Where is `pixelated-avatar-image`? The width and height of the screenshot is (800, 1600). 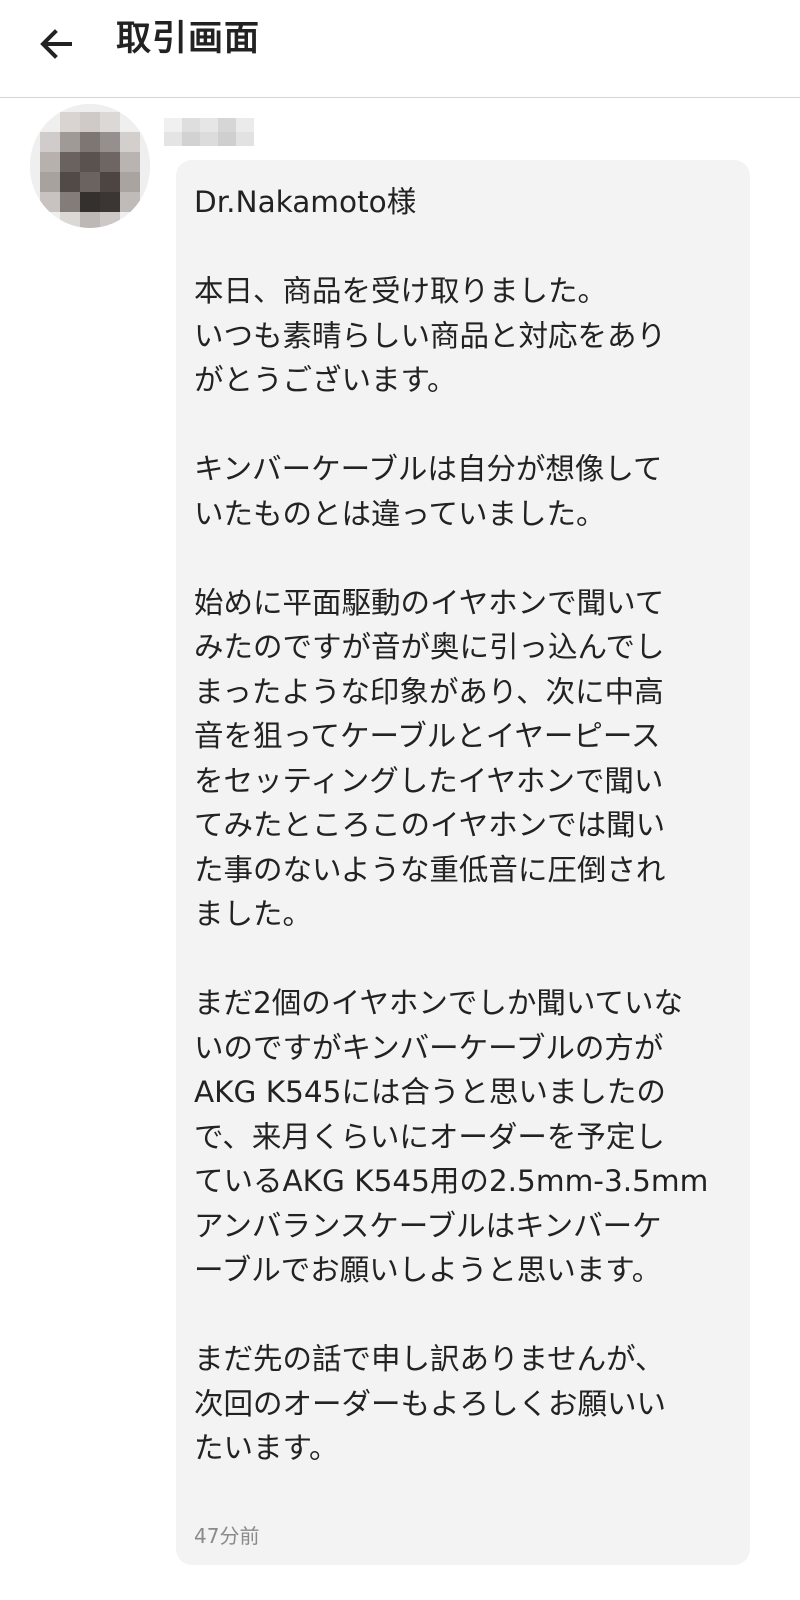 pixelated-avatar-image is located at coordinates (90, 166).